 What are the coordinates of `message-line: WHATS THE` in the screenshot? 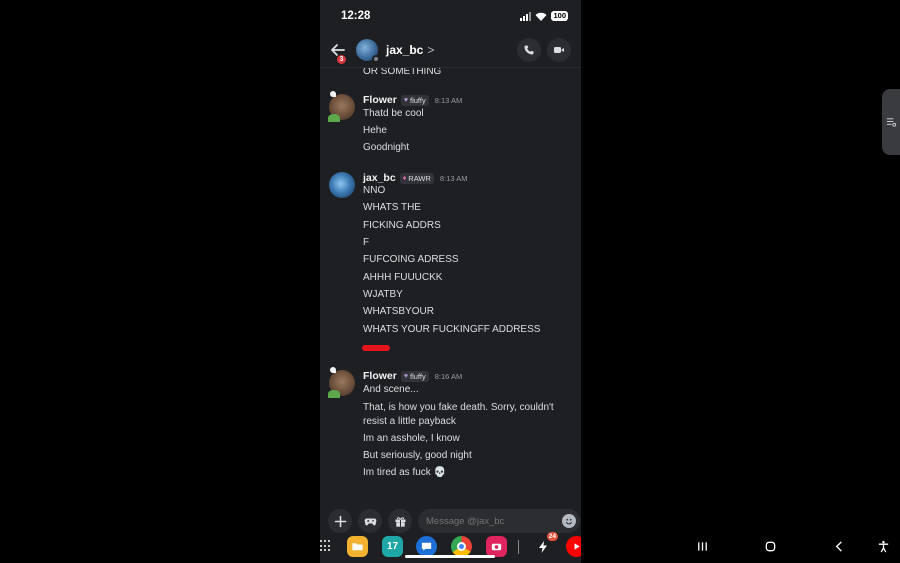 It's located at (392, 207).